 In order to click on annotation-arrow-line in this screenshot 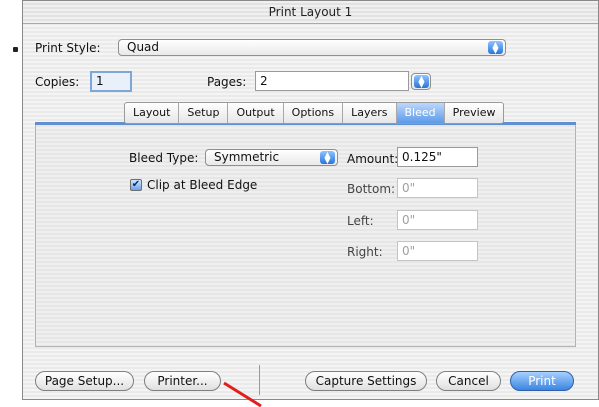, I will do `click(242, 394)`.